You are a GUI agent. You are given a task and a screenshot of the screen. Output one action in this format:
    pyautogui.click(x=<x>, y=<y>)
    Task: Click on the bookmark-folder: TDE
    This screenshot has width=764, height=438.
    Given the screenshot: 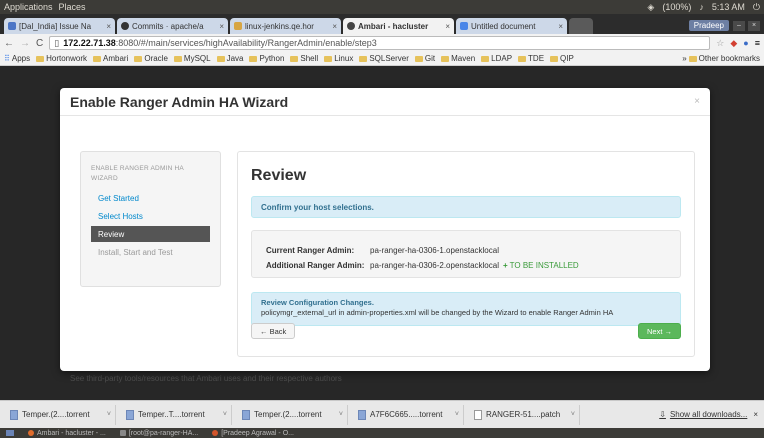 What is the action you would take?
    pyautogui.click(x=531, y=58)
    